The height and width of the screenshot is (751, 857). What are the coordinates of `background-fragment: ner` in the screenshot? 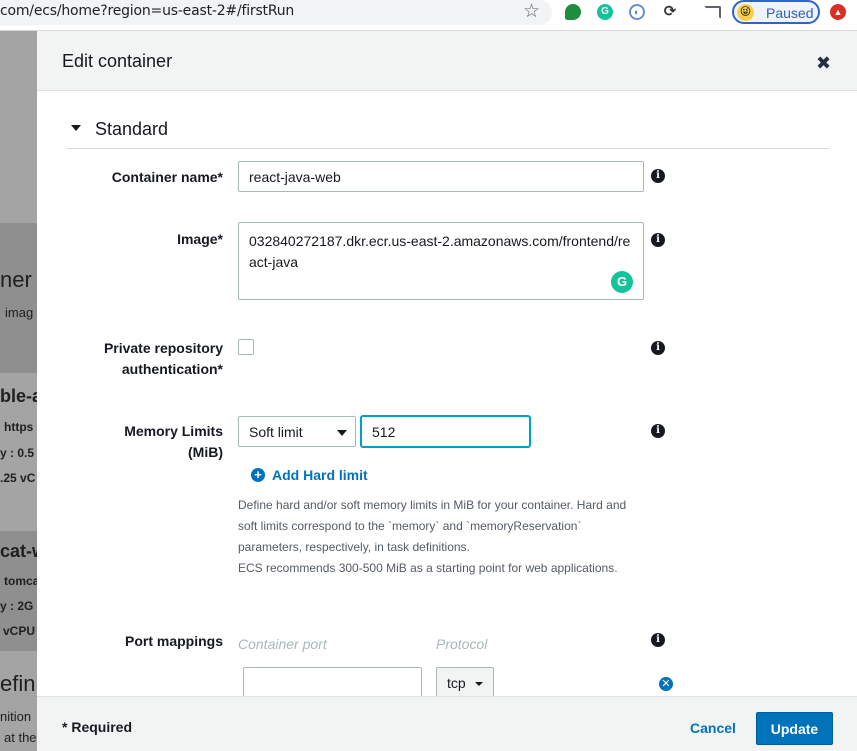 It's located at (16, 279).